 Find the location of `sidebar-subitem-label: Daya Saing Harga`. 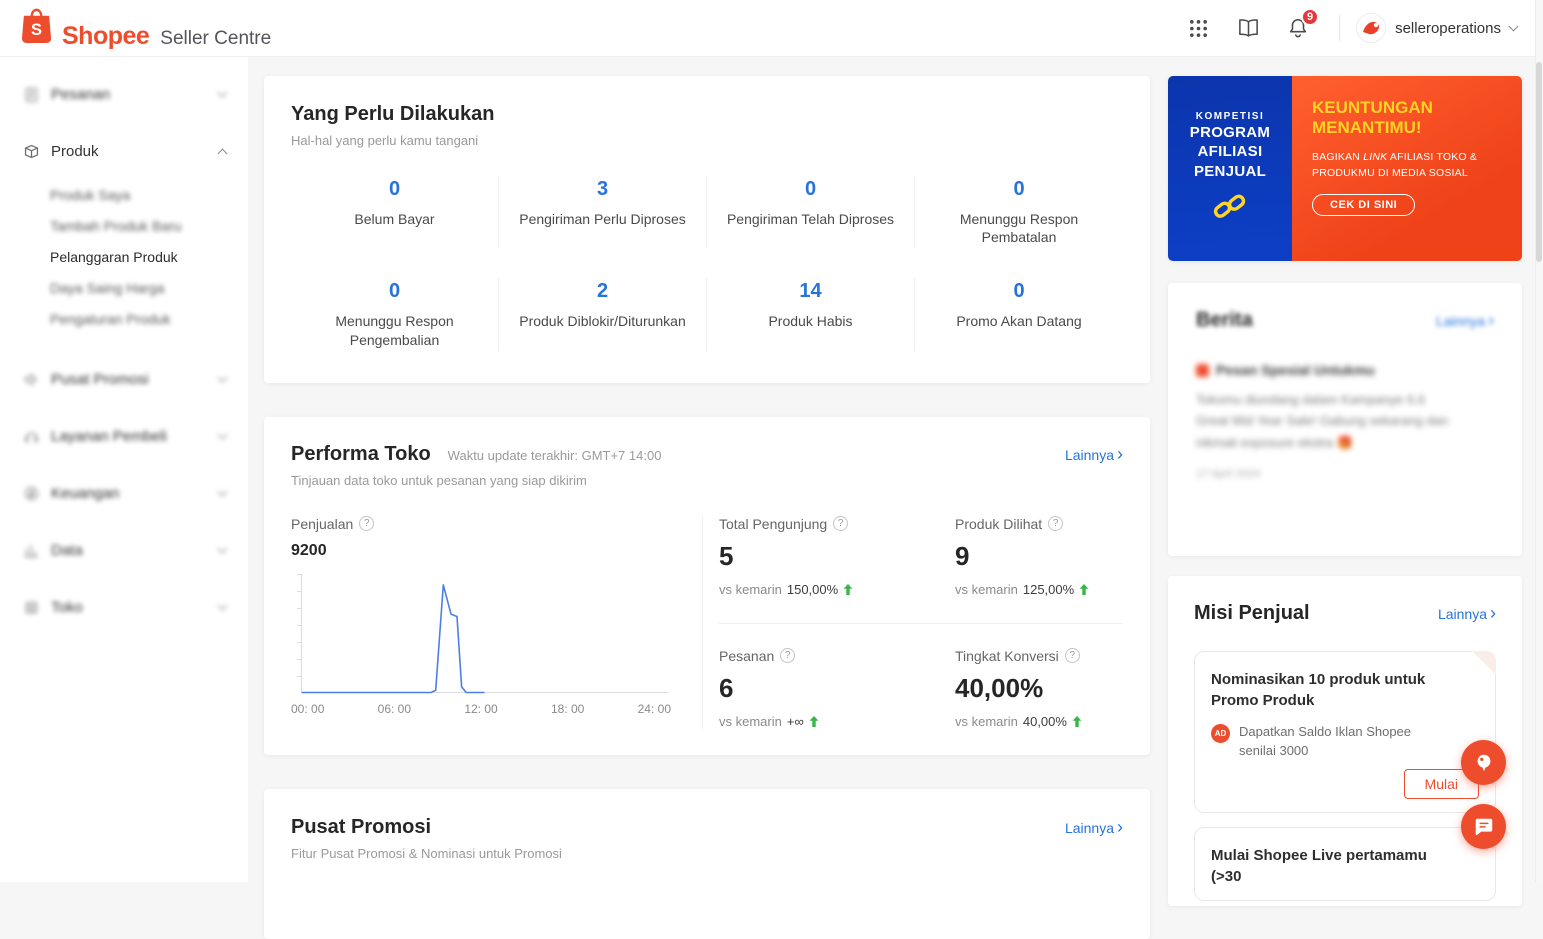

sidebar-subitem-label: Daya Saing Harga is located at coordinates (107, 288).